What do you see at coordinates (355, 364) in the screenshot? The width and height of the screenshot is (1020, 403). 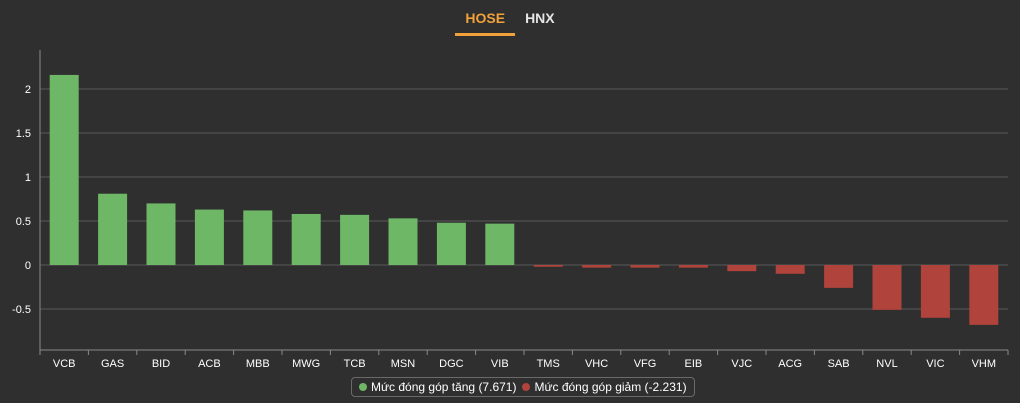 I see `x-tick-label: TCB` at bounding box center [355, 364].